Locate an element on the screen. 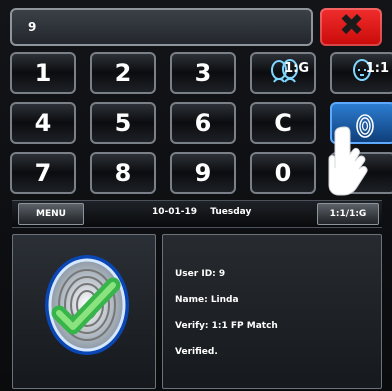 The height and width of the screenshot is (391, 392). day-text: Tuesday is located at coordinates (231, 212).